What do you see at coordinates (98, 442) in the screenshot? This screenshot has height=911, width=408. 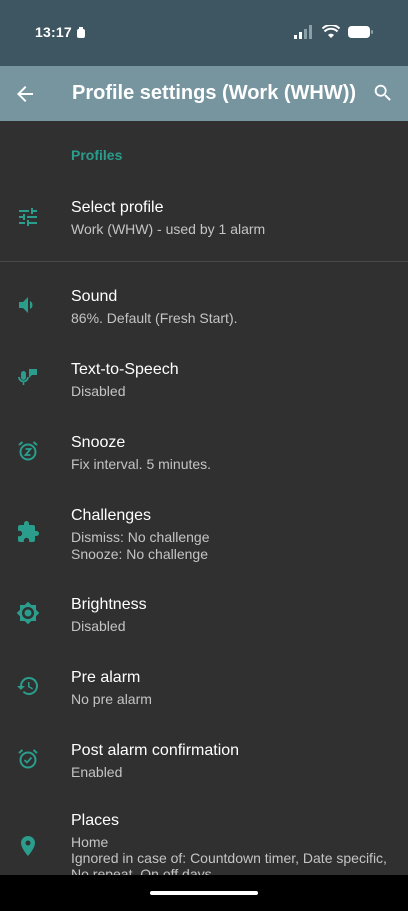 I see `setting-label: Snooze` at bounding box center [98, 442].